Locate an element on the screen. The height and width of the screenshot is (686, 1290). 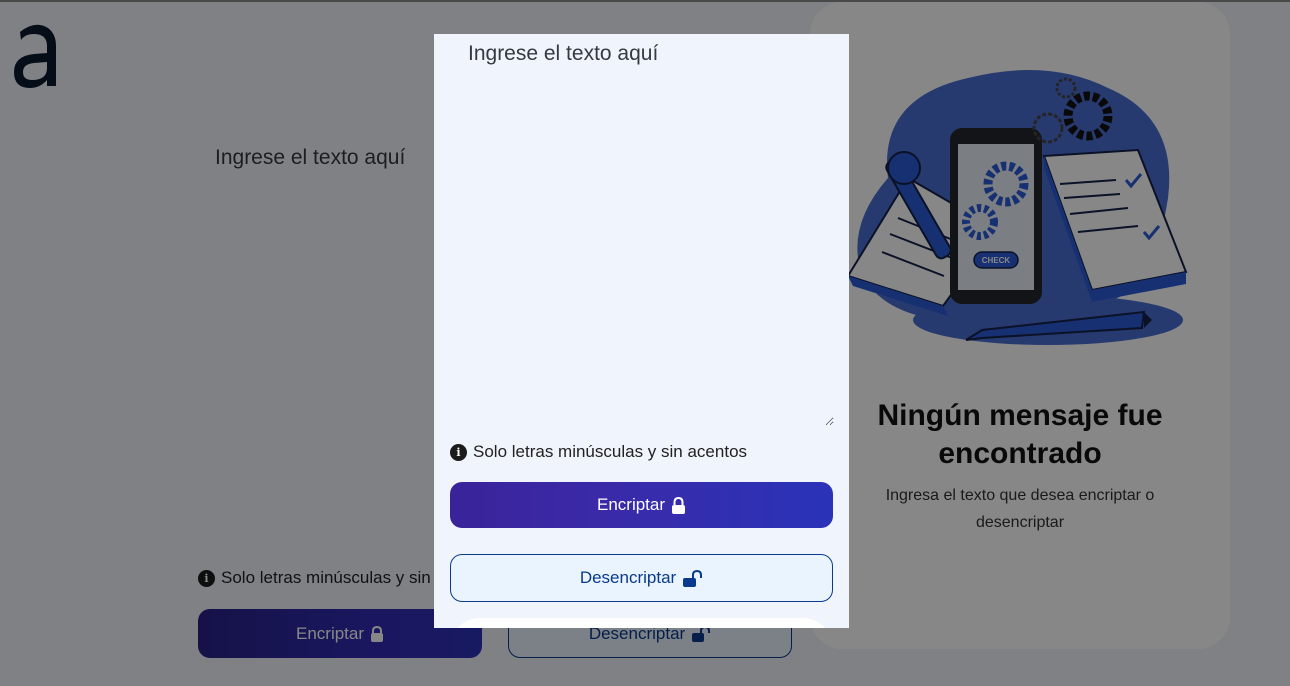
decrypt-button-label: Desencriptar is located at coordinates (628, 577).